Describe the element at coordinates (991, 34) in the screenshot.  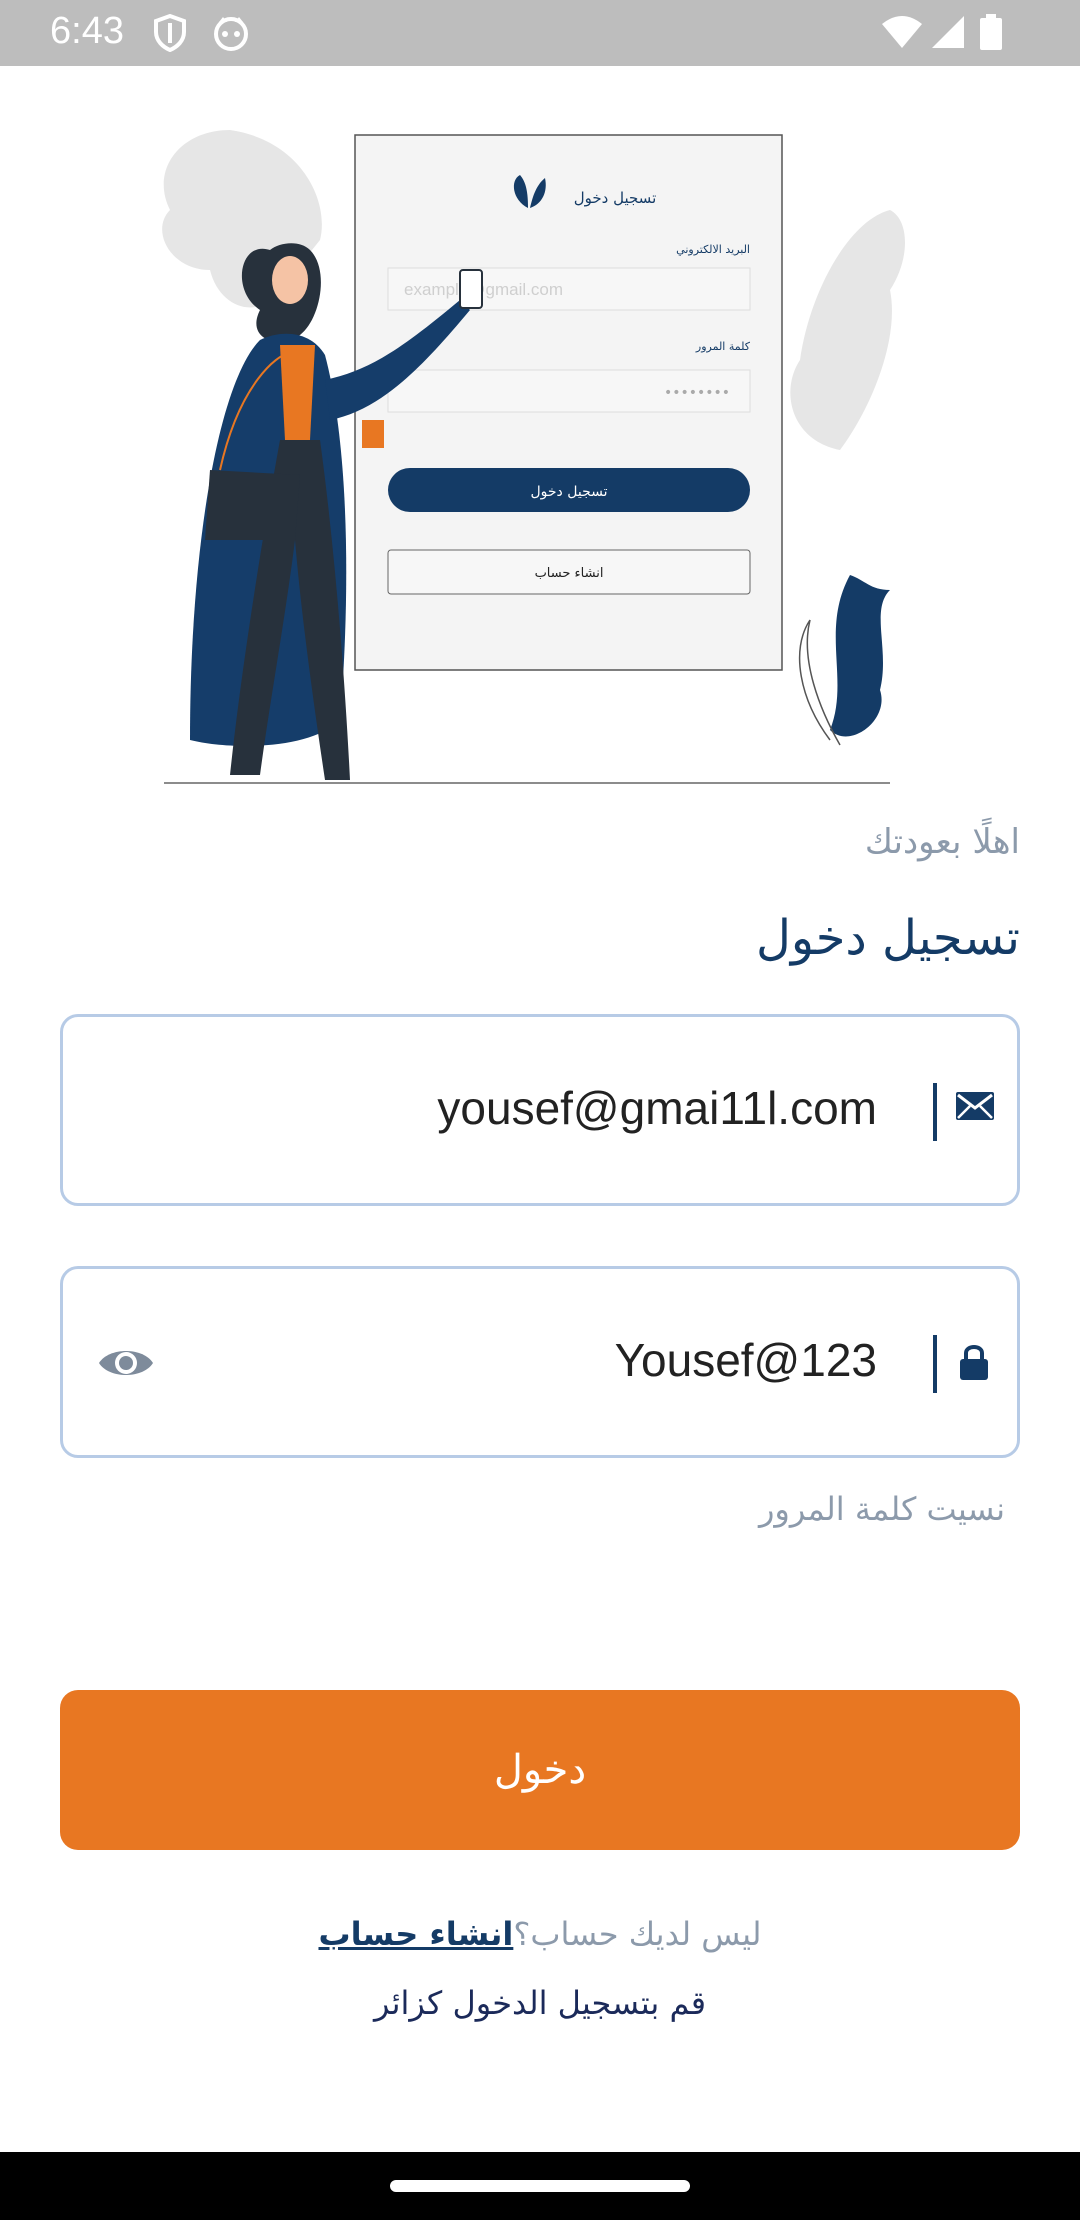
I see `battery-icon` at that location.